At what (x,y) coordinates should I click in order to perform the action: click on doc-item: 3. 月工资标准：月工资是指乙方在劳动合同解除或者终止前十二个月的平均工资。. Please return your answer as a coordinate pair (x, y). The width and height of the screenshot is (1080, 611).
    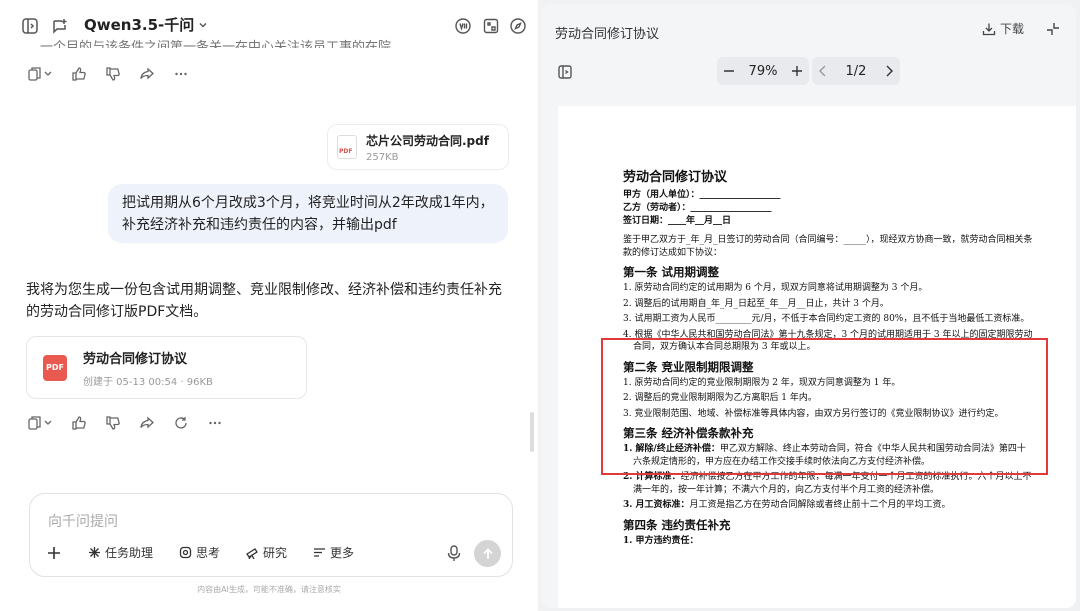
    Looking at the image, I should click on (787, 505).